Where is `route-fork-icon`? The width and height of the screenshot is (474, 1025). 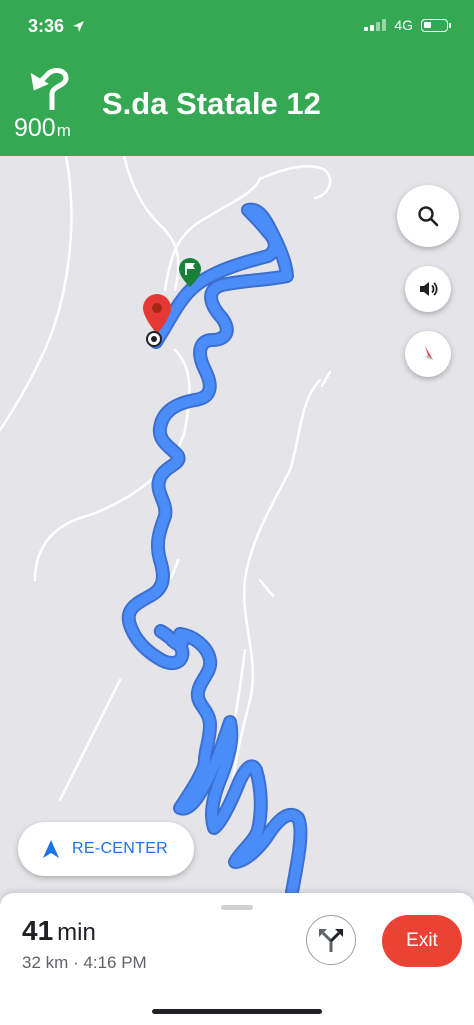 route-fork-icon is located at coordinates (331, 940).